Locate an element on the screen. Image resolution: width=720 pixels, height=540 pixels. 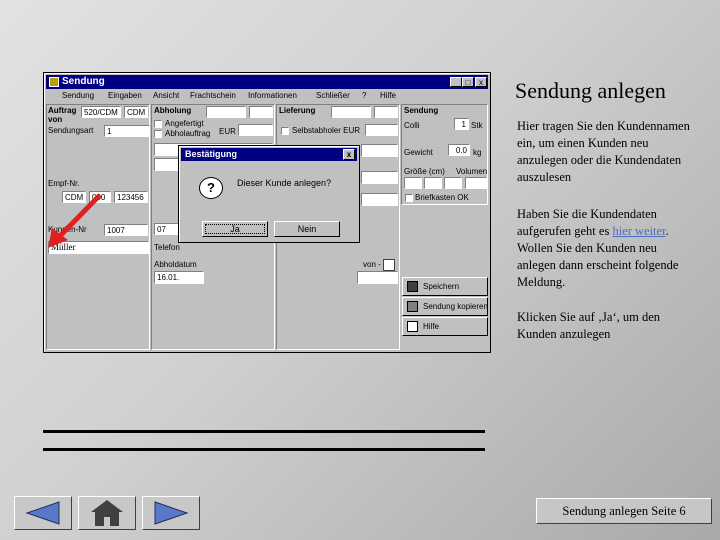
selbstabholer-label: Selbstabholer EUR is located at coordinates (326, 130).